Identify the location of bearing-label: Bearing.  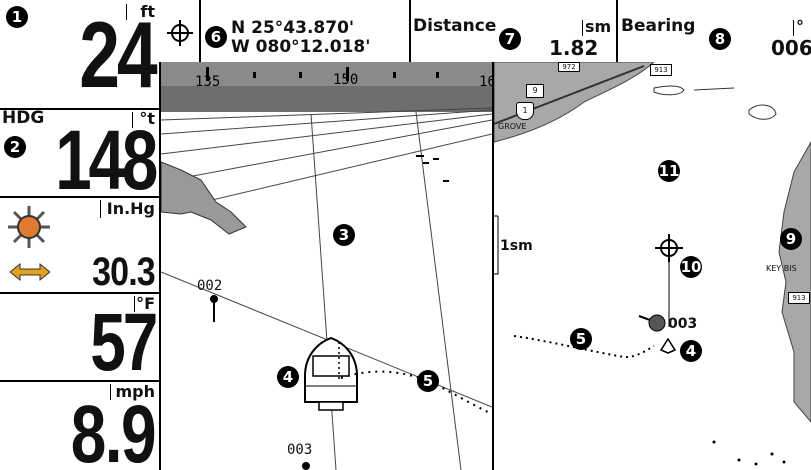
(658, 26).